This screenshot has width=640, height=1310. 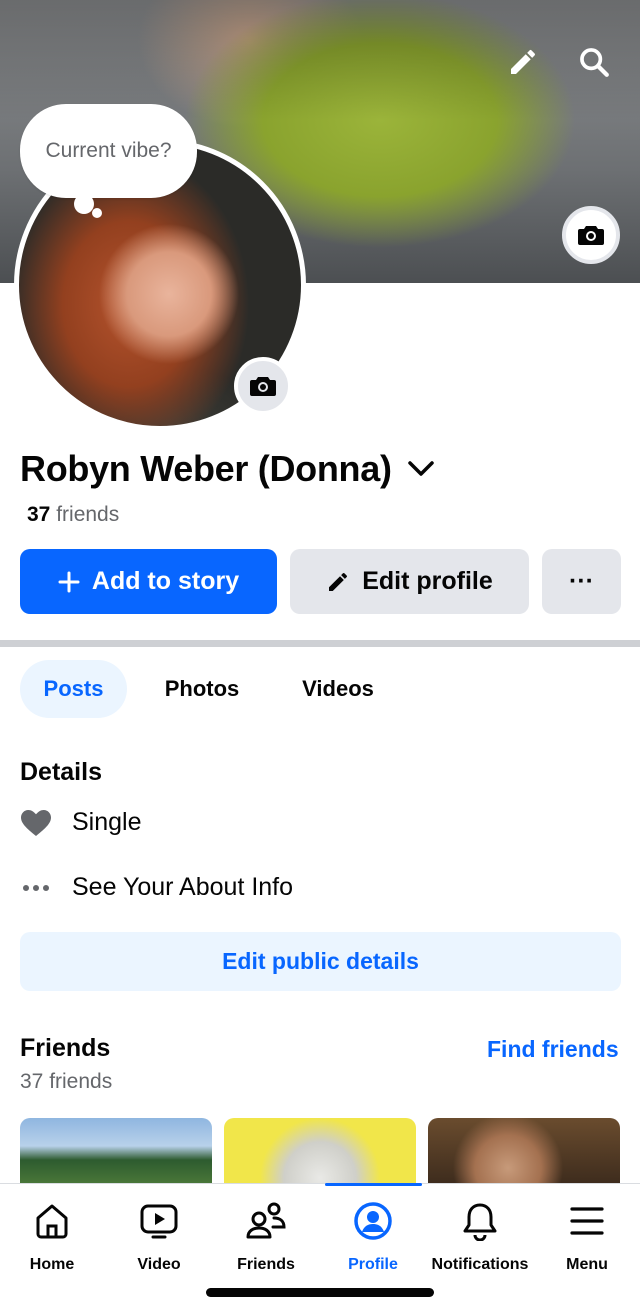 I want to click on cover-camera-button, so click(x=591, y=235).